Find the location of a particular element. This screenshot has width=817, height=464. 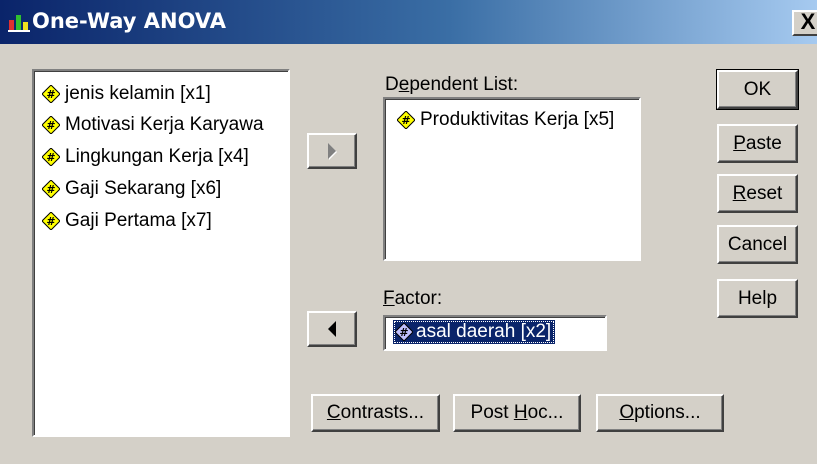

ok-button: OK is located at coordinates (757, 89).